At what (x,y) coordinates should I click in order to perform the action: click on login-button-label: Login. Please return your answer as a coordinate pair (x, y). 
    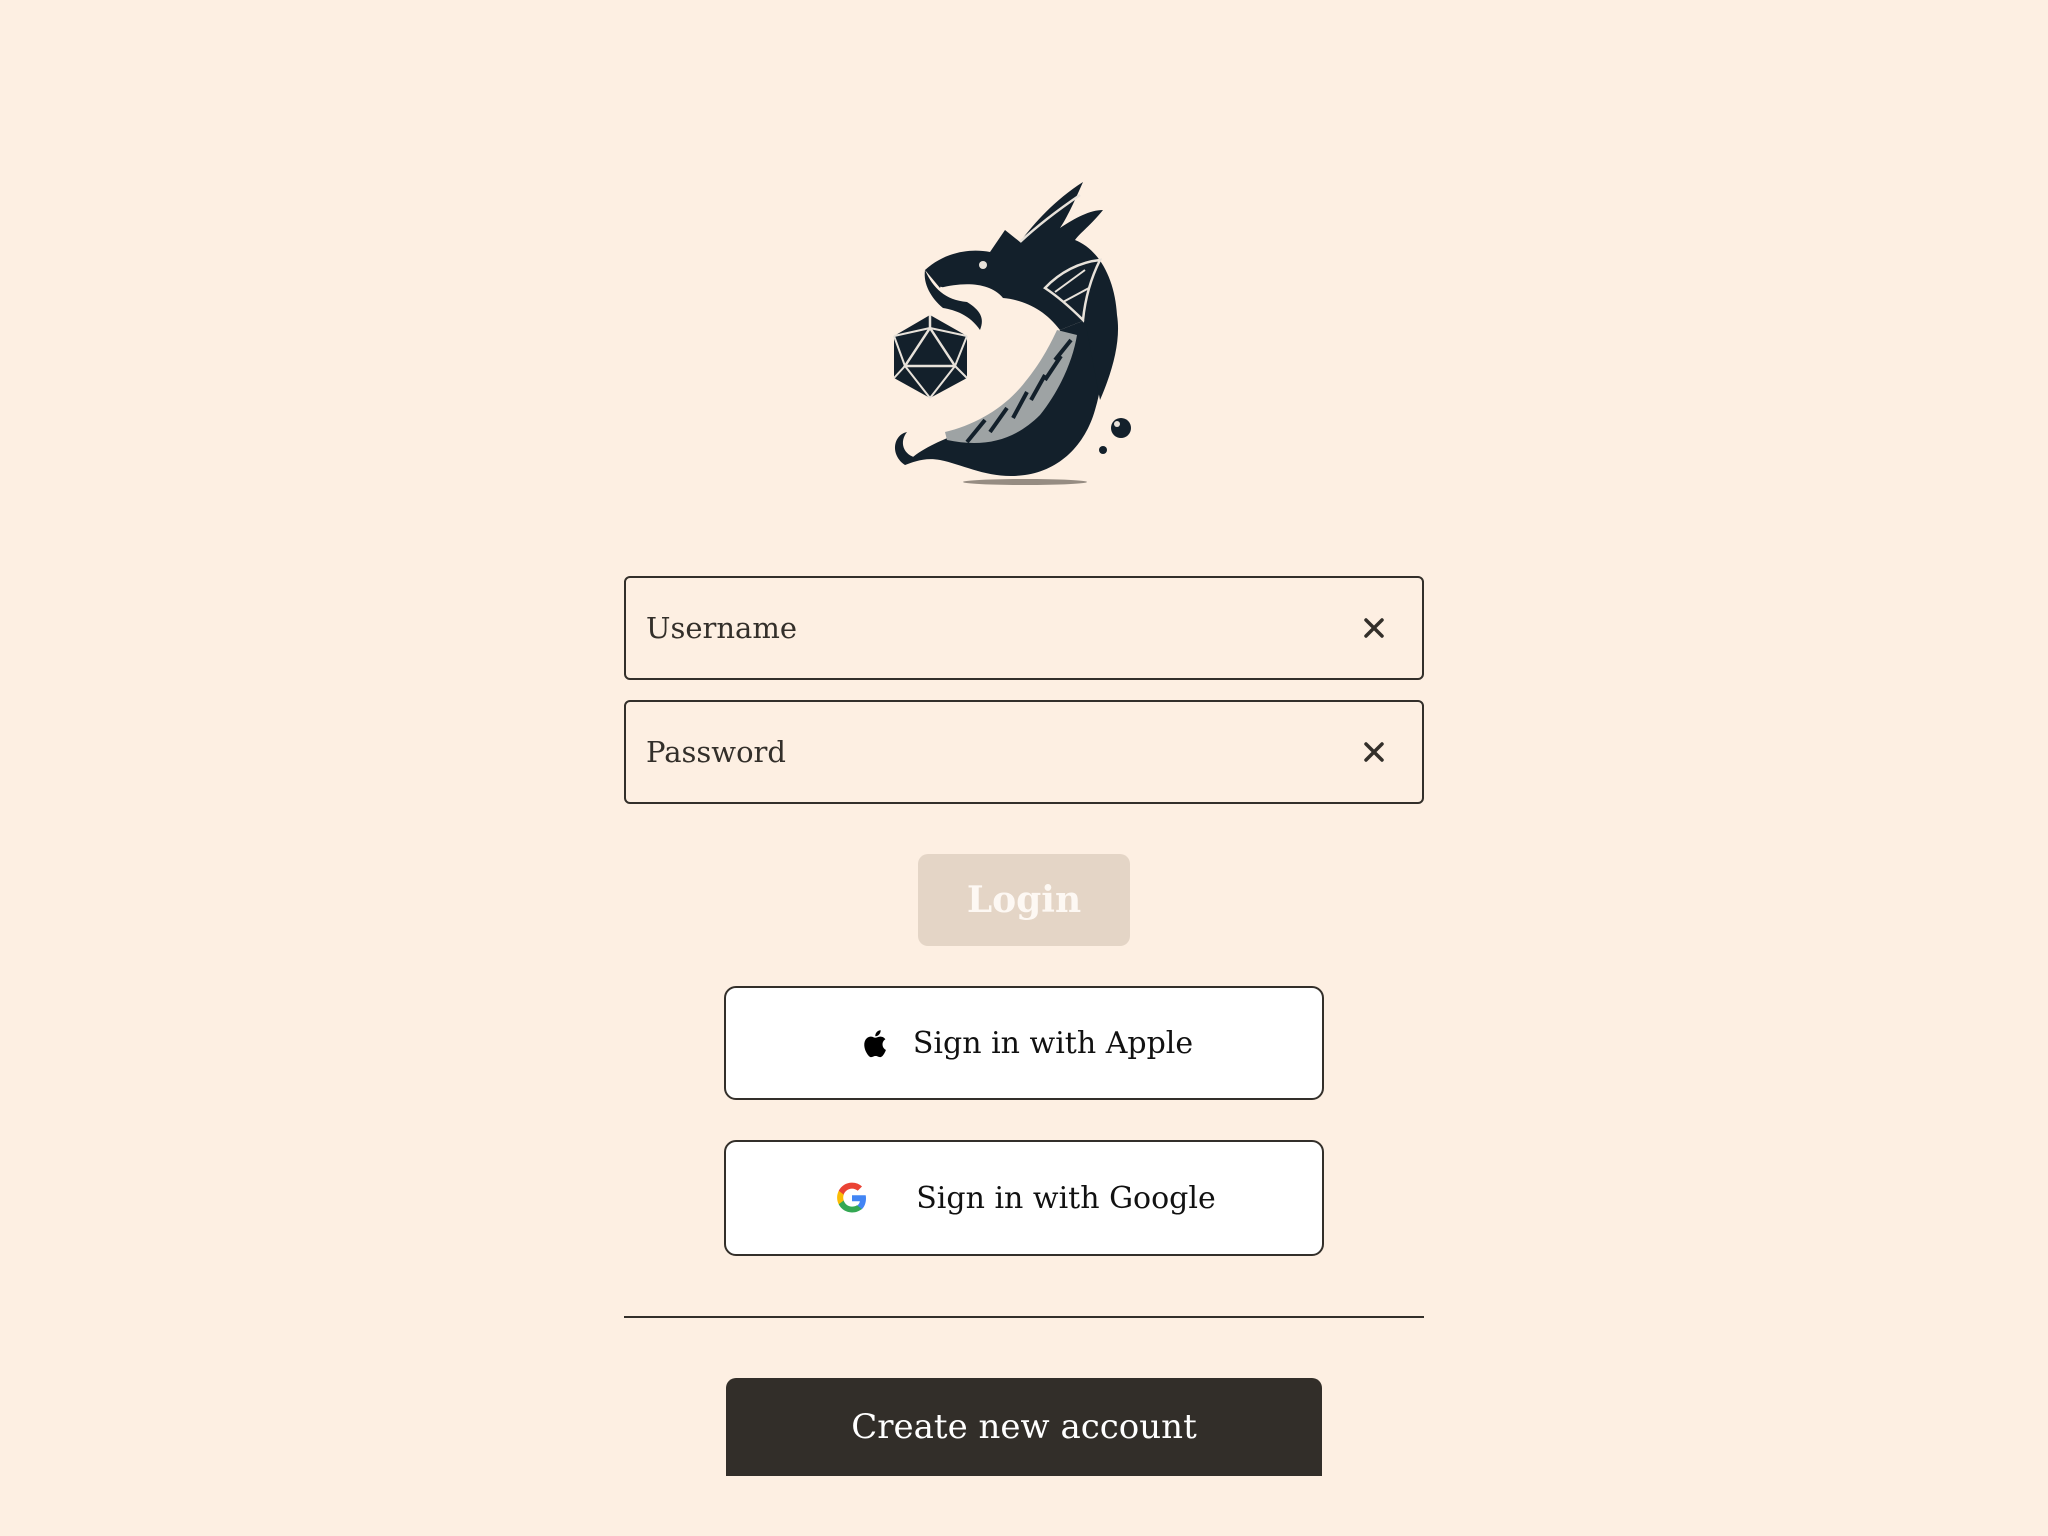
    Looking at the image, I should click on (1024, 900).